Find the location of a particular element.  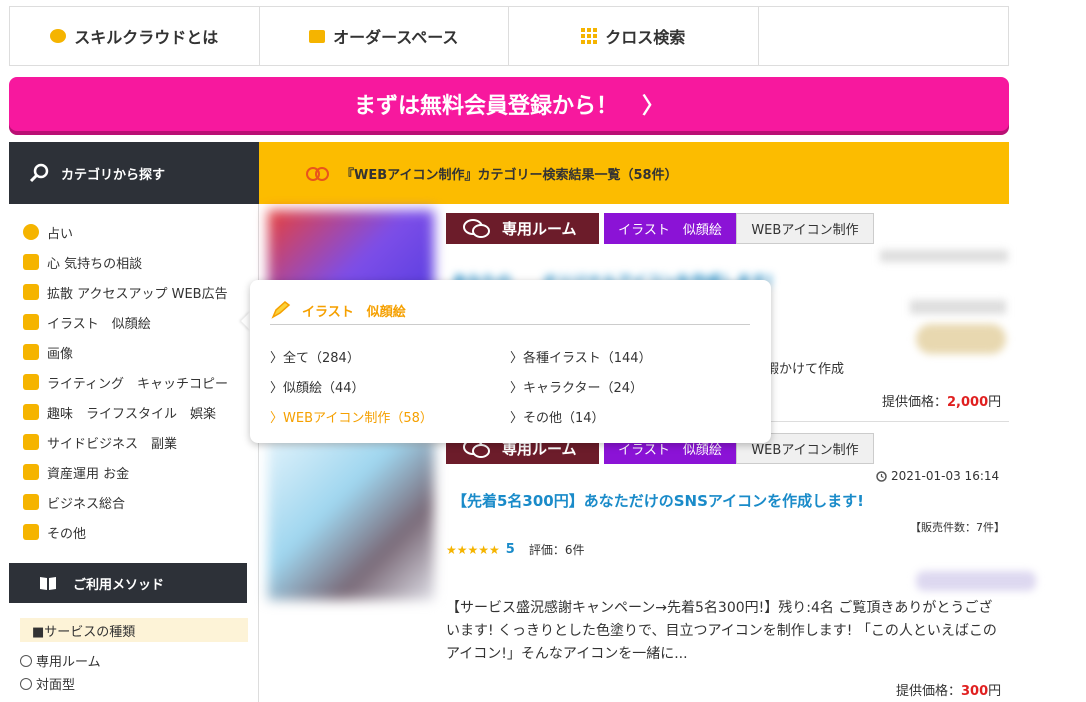

radio-face-to-face: 対面型 is located at coordinates (47, 683).